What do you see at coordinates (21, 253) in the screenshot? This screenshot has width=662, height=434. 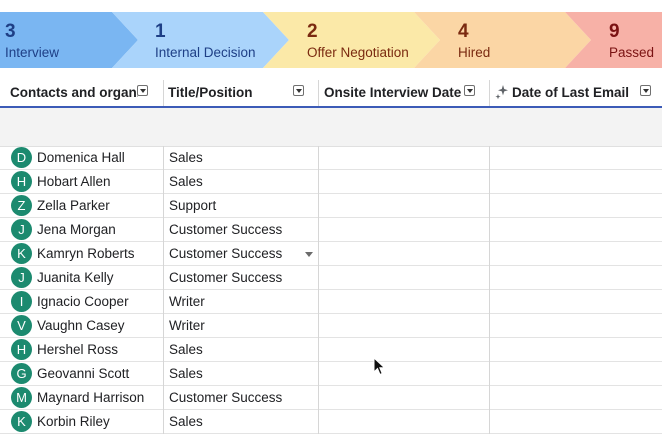 I see `avatar: K` at bounding box center [21, 253].